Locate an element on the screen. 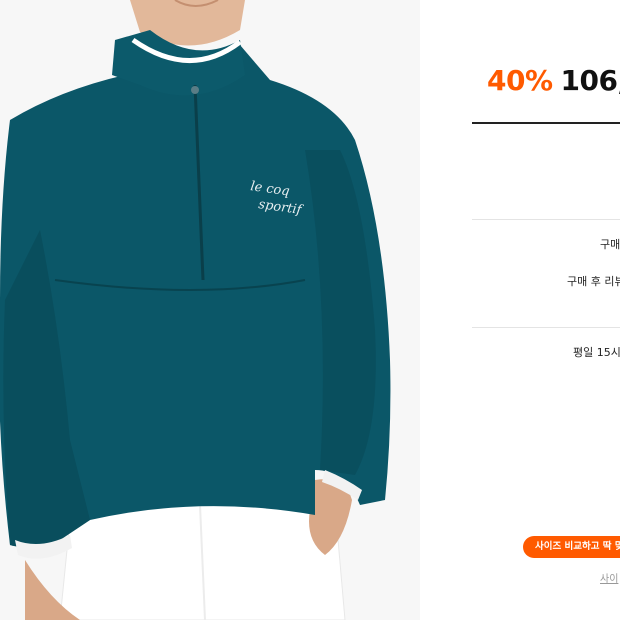  price-row: 40%106,80 is located at coordinates (553, 81).